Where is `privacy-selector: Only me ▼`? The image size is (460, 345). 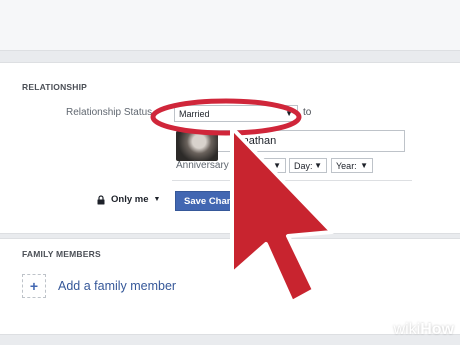 privacy-selector: Only me ▼ is located at coordinates (128, 199).